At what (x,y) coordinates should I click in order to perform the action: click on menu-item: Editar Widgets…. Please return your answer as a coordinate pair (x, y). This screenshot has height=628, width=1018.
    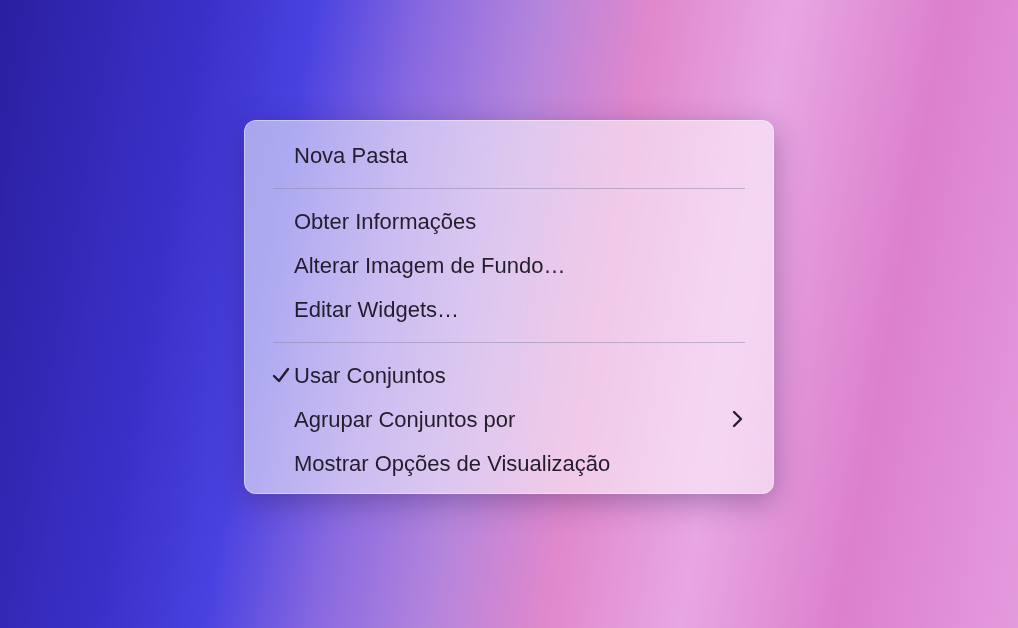
    Looking at the image, I should click on (509, 309).